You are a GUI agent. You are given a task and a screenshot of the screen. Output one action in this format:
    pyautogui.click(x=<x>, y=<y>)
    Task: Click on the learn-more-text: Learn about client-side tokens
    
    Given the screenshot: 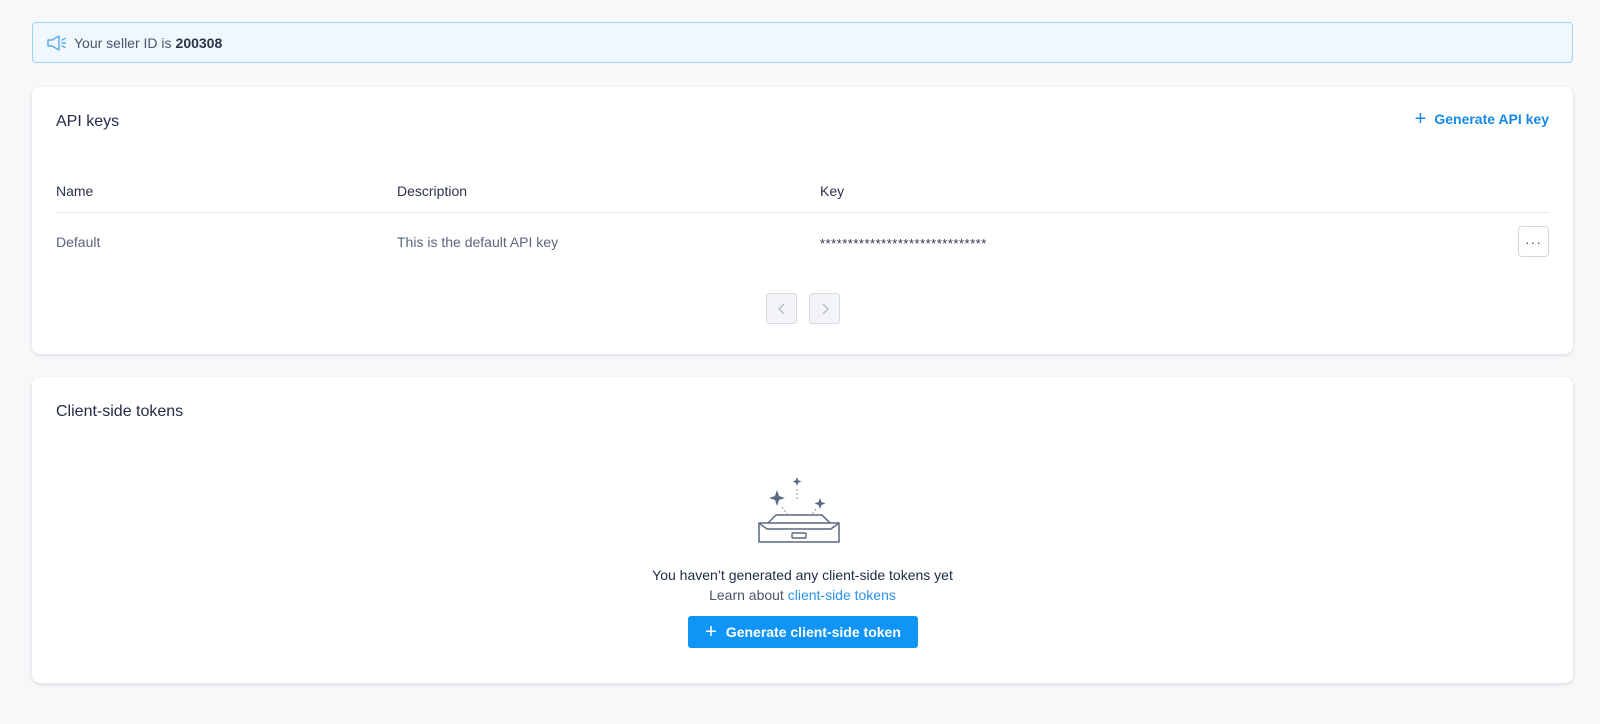 What is the action you would take?
    pyautogui.click(x=802, y=595)
    